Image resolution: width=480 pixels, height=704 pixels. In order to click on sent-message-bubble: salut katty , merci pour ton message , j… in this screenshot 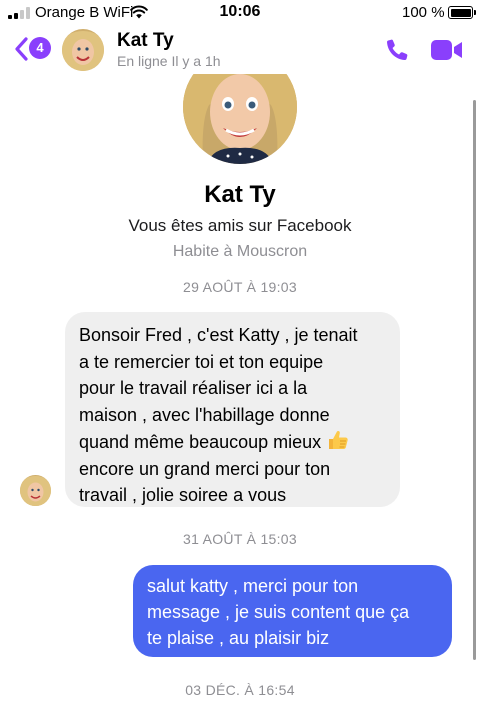, I will do `click(292, 611)`.